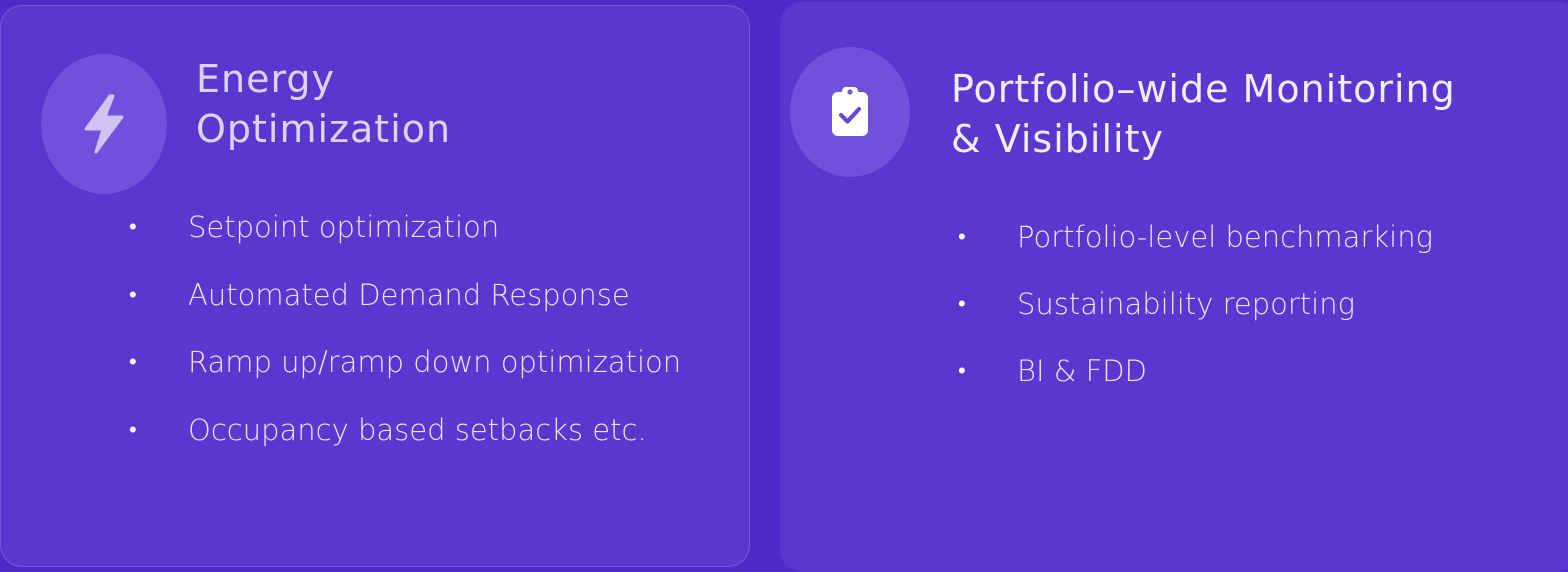  Describe the element at coordinates (1057, 139) in the screenshot. I see `title-line-2: & Visibility` at that location.